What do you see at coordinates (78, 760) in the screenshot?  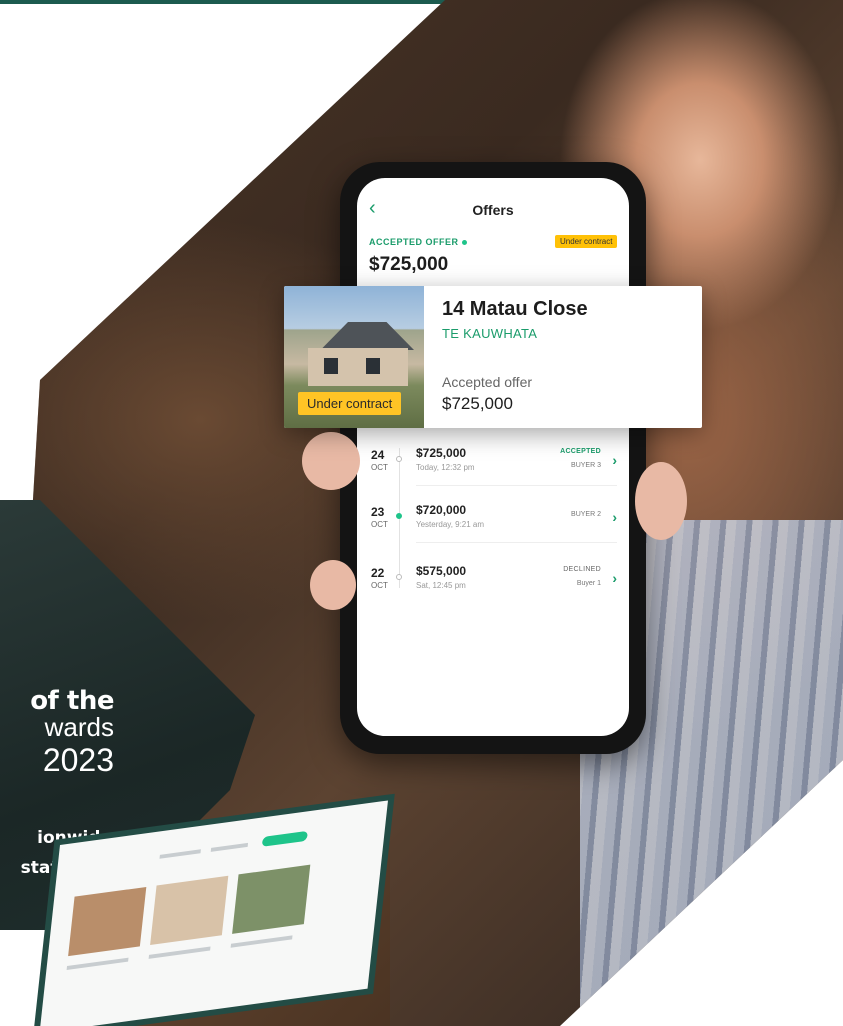 I see `award-year: 2023` at bounding box center [78, 760].